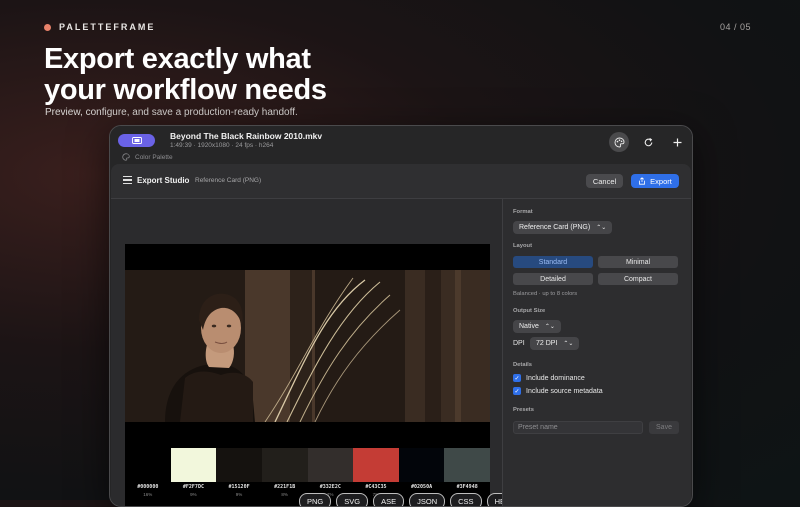  Describe the element at coordinates (555, 378) in the screenshot. I see `dominance-checkbox-label: Include dominance` at that location.